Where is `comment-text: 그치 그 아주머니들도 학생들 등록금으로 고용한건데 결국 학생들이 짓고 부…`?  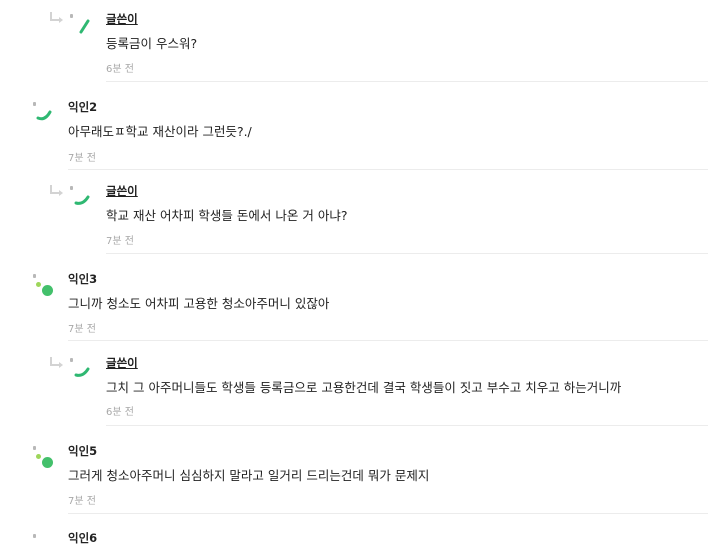 comment-text: 그치 그 아주머니들도 학생들 등록금으로 고용한건데 결국 학생들이 짓고 부… is located at coordinates (364, 387).